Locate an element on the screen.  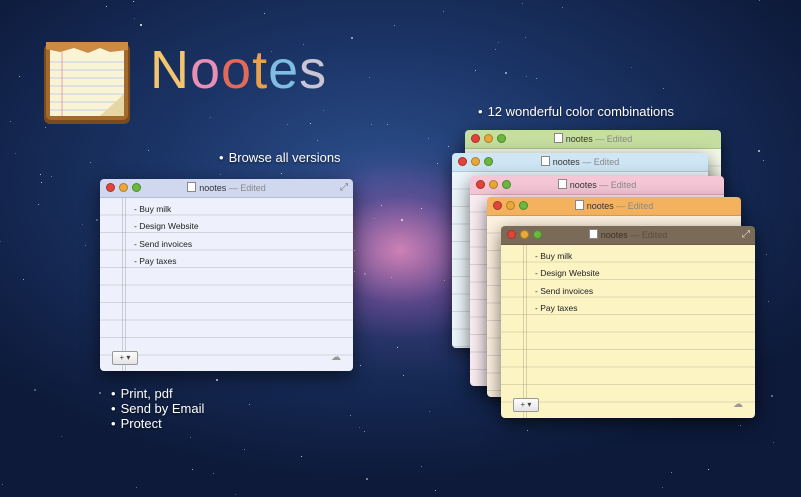
title-letter: N is located at coordinates (170, 70).